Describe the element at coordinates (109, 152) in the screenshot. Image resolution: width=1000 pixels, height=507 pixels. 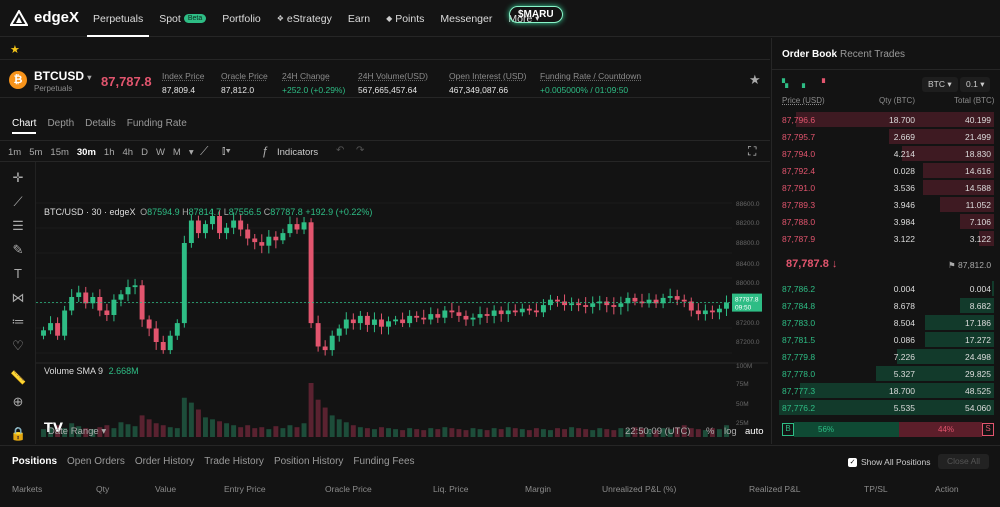
I see `timeframe-1h: 1h` at that location.